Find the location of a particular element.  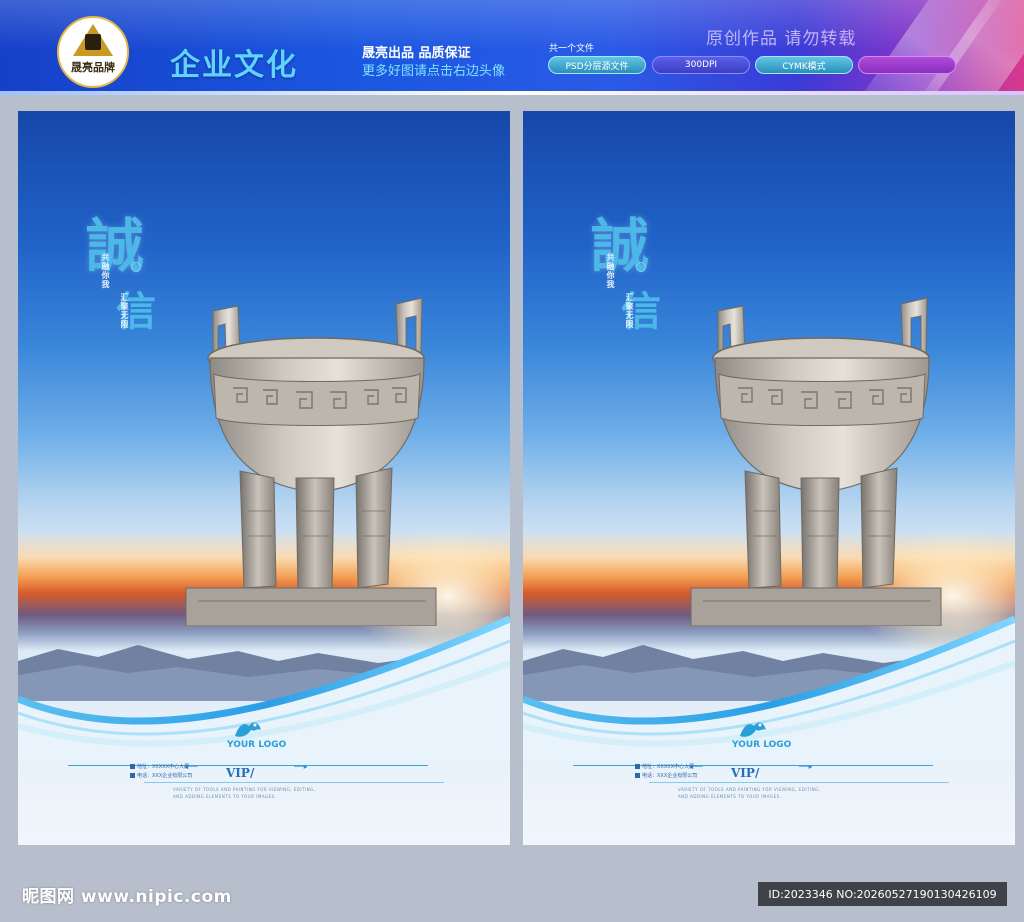

banner-divider is located at coordinates (512, 93).